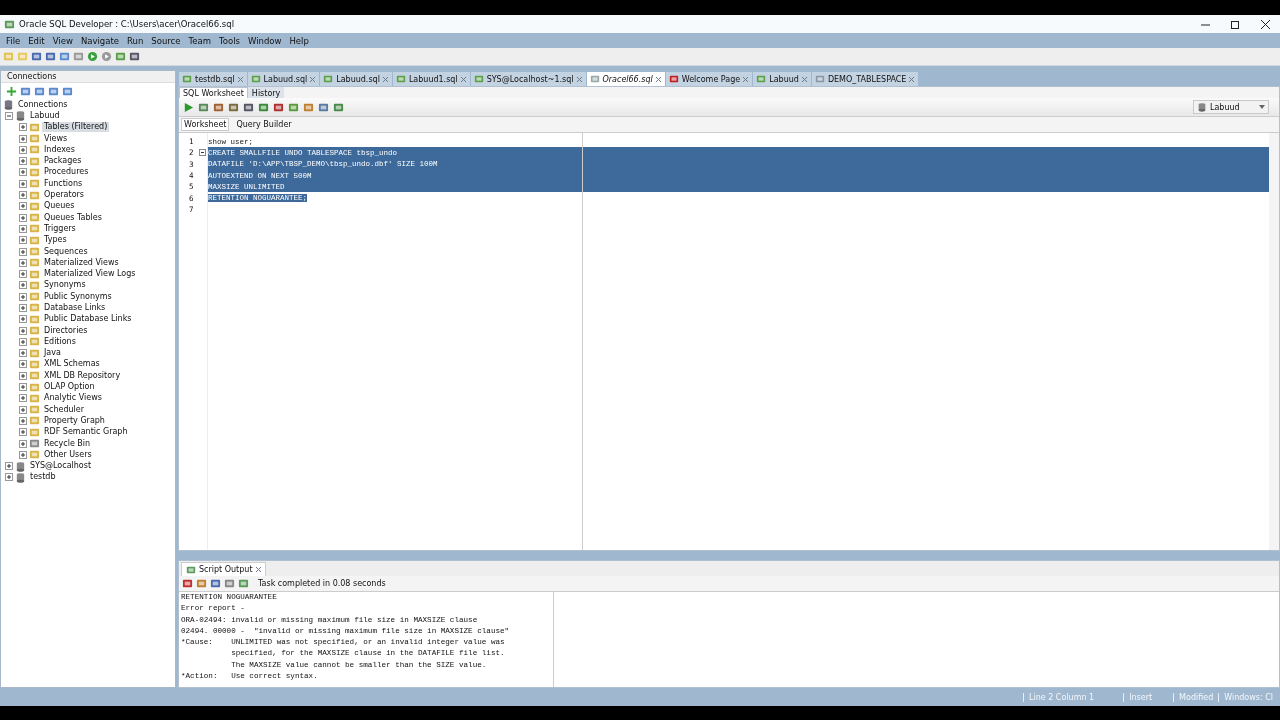 This screenshot has height=720, width=1280. I want to click on tree-item: Indexes, so click(59, 149).